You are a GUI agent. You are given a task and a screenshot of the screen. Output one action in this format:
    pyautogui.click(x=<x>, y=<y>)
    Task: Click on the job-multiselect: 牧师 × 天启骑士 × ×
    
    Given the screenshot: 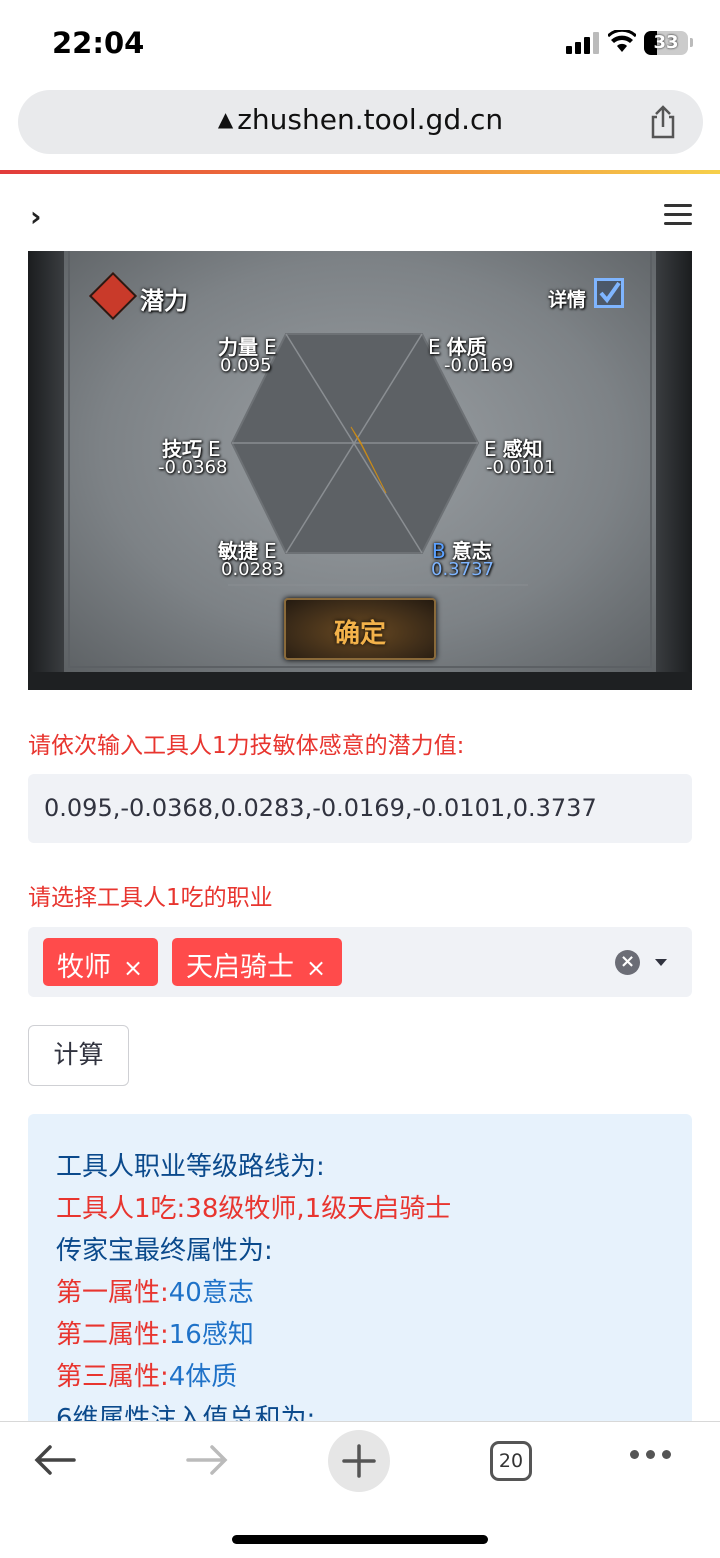 What is the action you would take?
    pyautogui.click(x=360, y=962)
    